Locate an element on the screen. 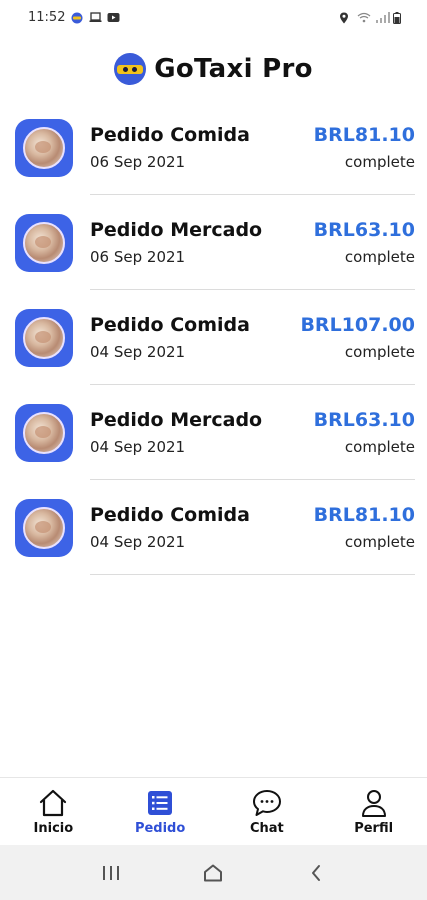 The image size is (427, 900). location-icon is located at coordinates (345, 17).